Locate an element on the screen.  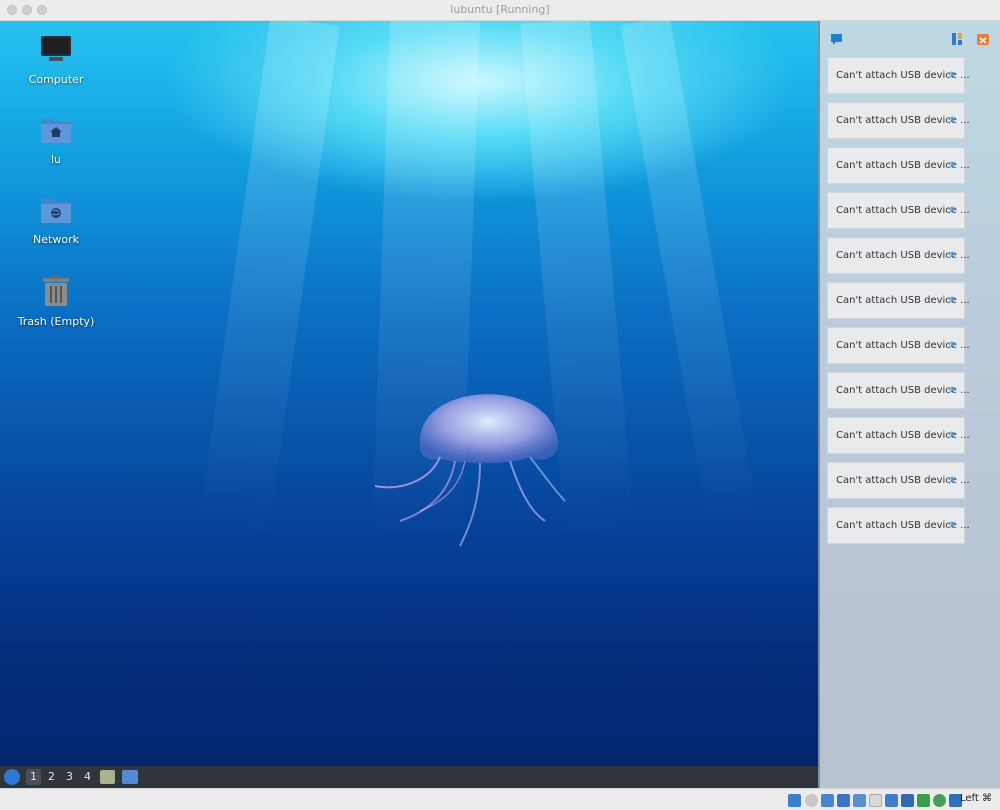
network-folder-icon is located at coordinates (56, 211).